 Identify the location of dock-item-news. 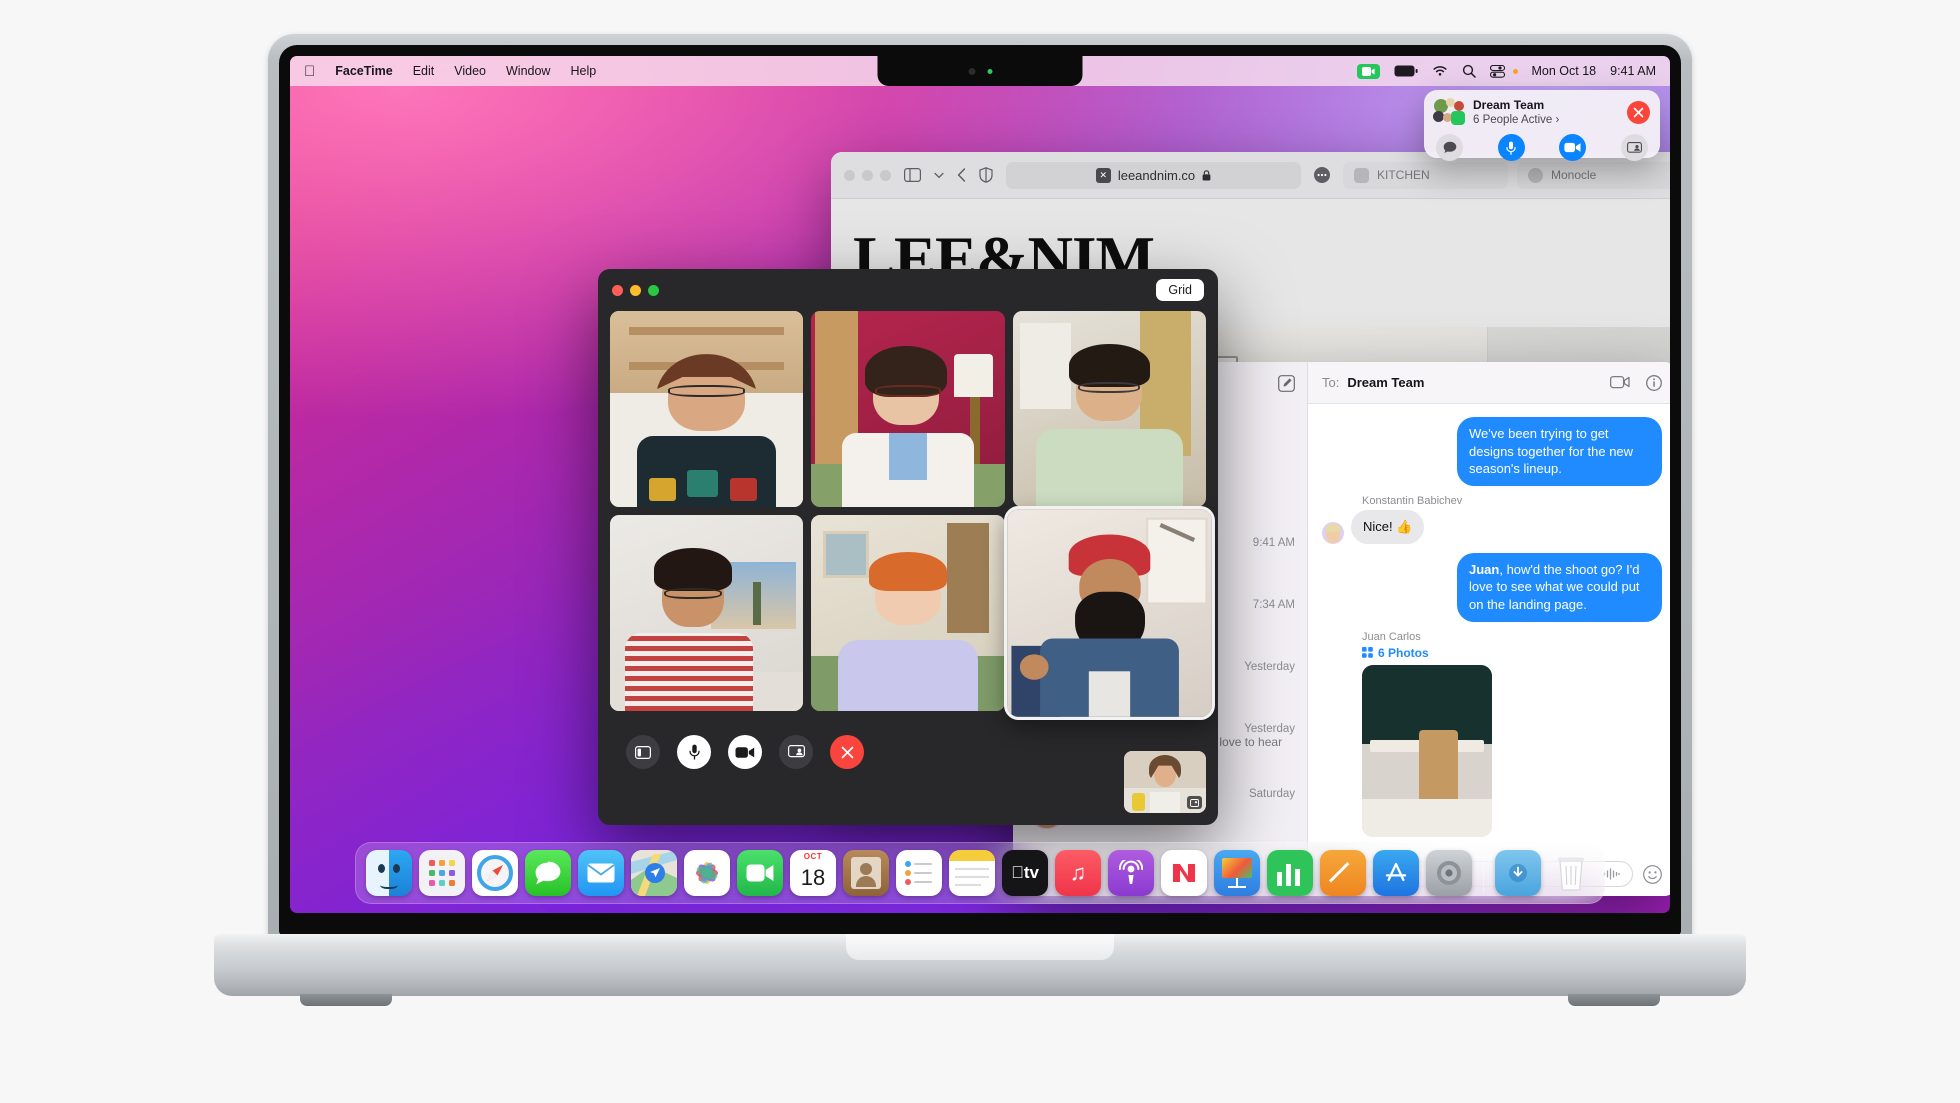
(1184, 873).